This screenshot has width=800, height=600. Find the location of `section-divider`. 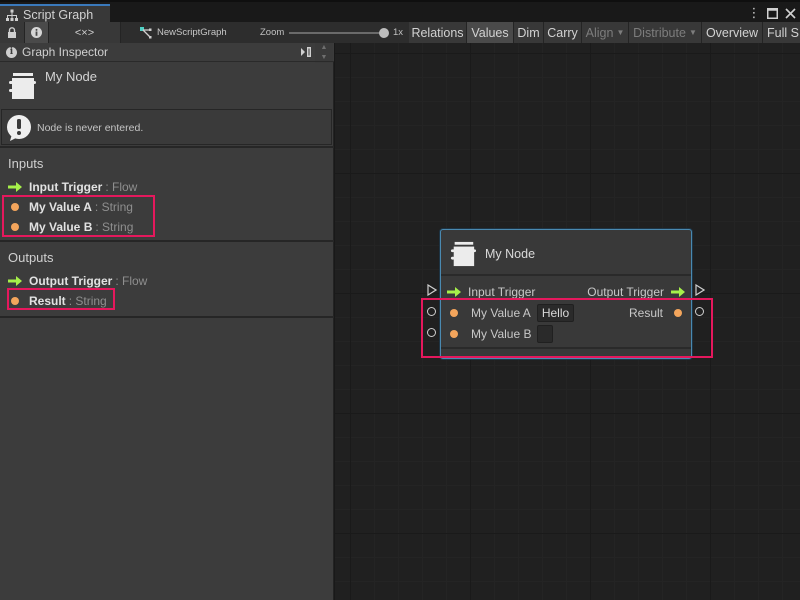

section-divider is located at coordinates (167, 317).